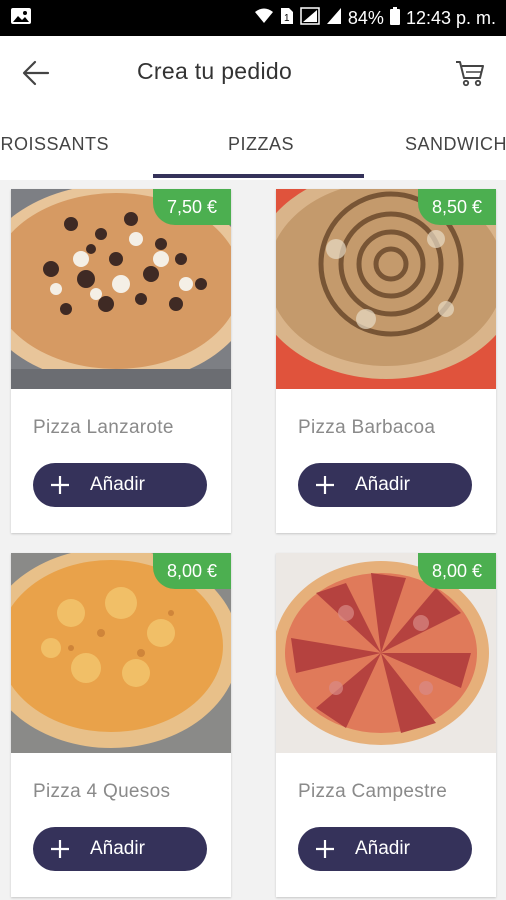  What do you see at coordinates (450, 17) in the screenshot?
I see `clock: 12:43 p. m.` at bounding box center [450, 17].